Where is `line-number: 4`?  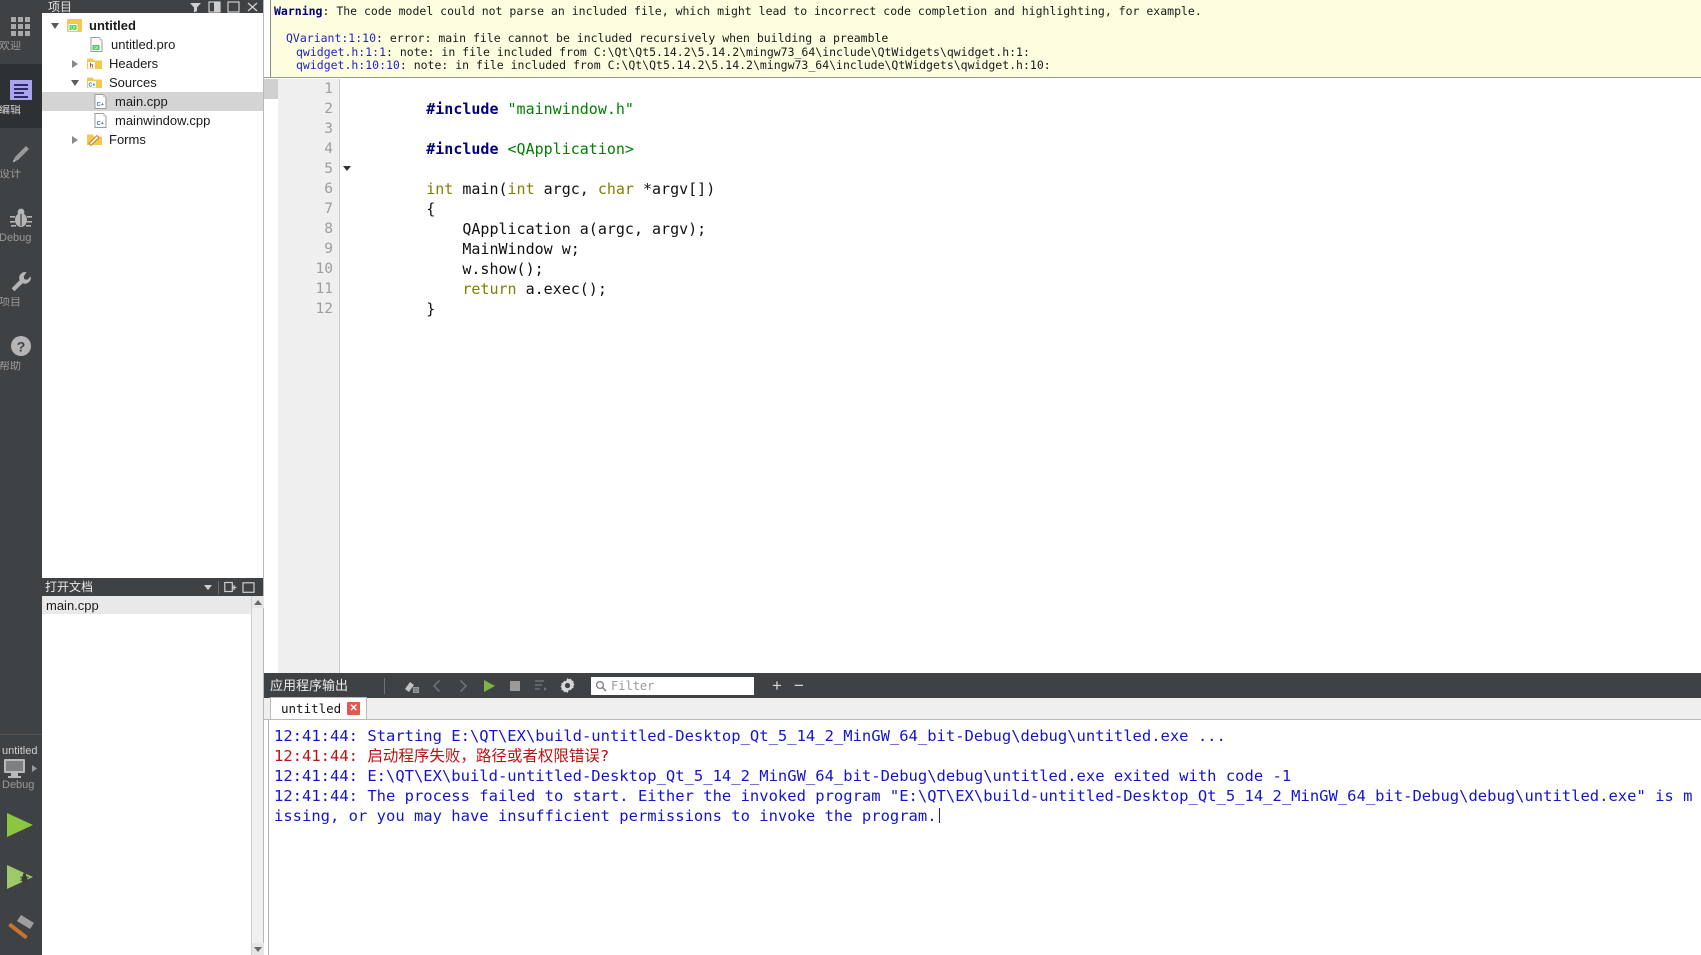 line-number: 4 is located at coordinates (328, 149).